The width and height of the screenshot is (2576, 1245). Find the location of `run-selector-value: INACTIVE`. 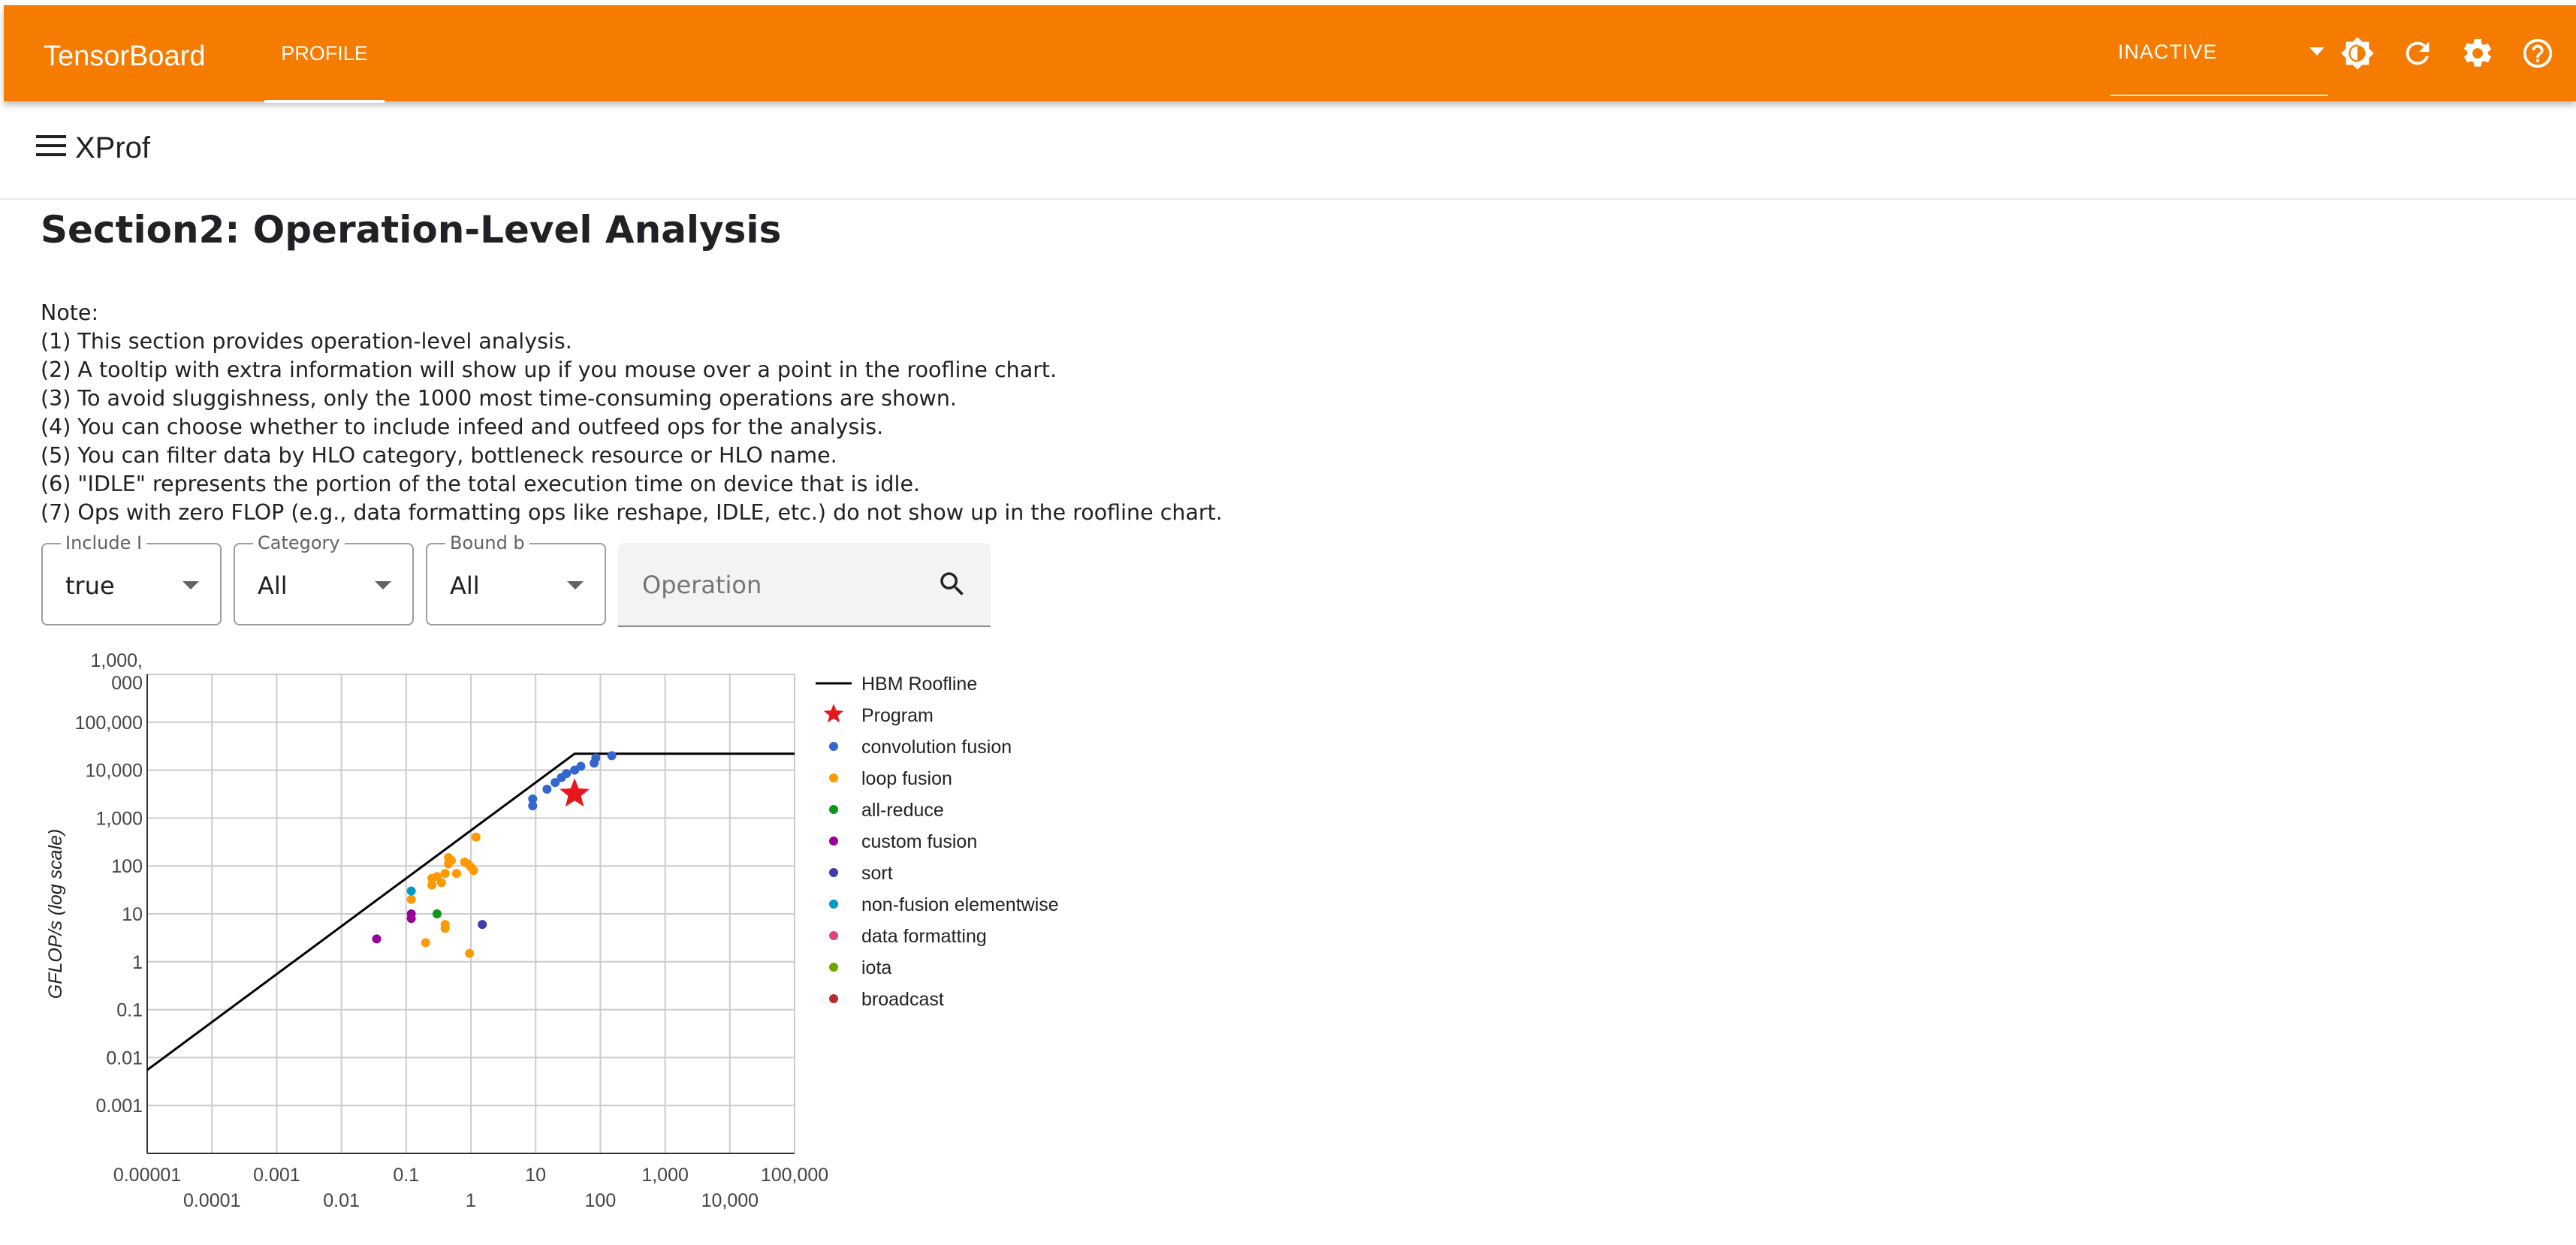

run-selector-value: INACTIVE is located at coordinates (2168, 52).